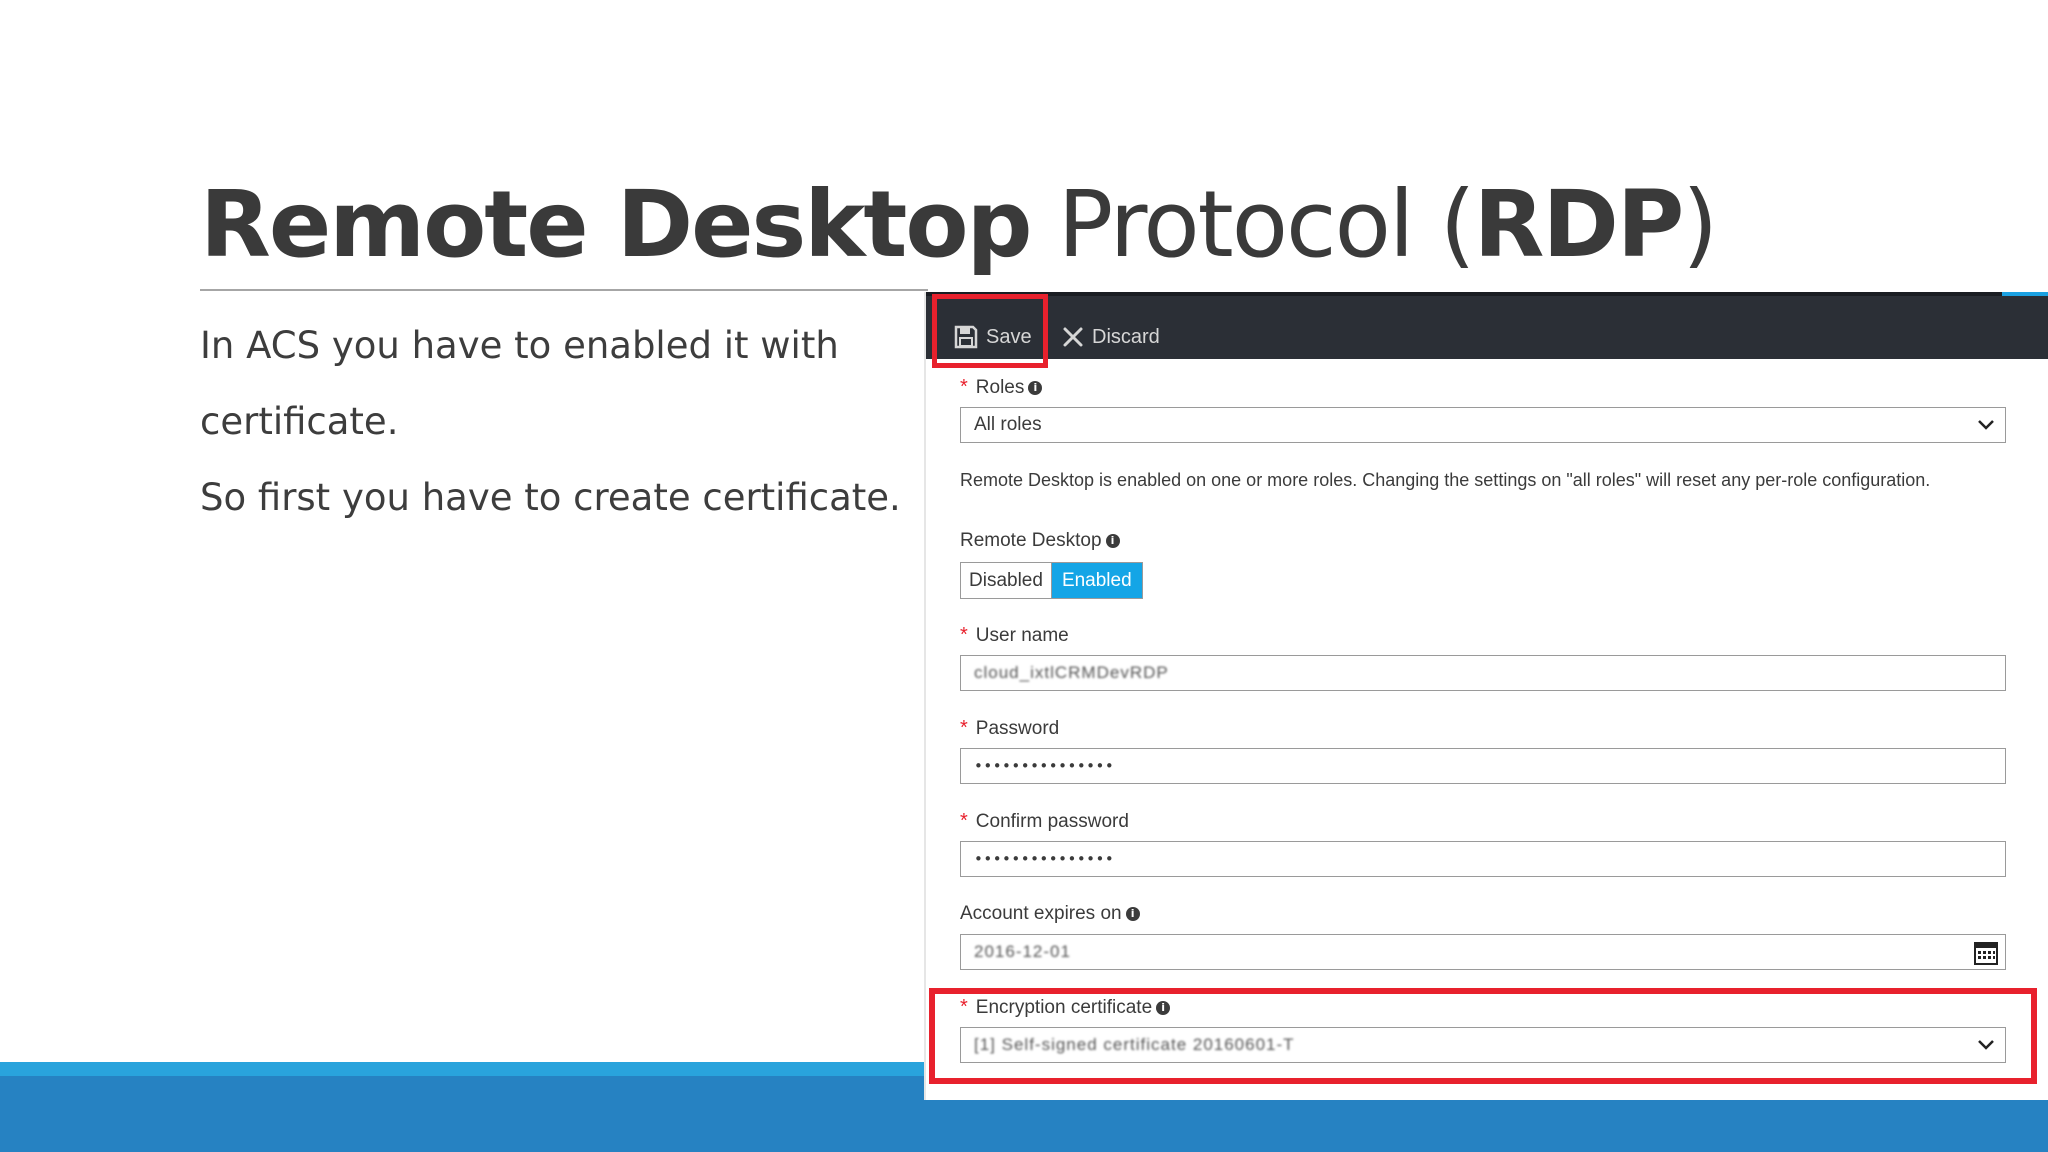 This screenshot has height=1152, width=2048. Describe the element at coordinates (1986, 425) in the screenshot. I see `chevron-down-icon` at that location.